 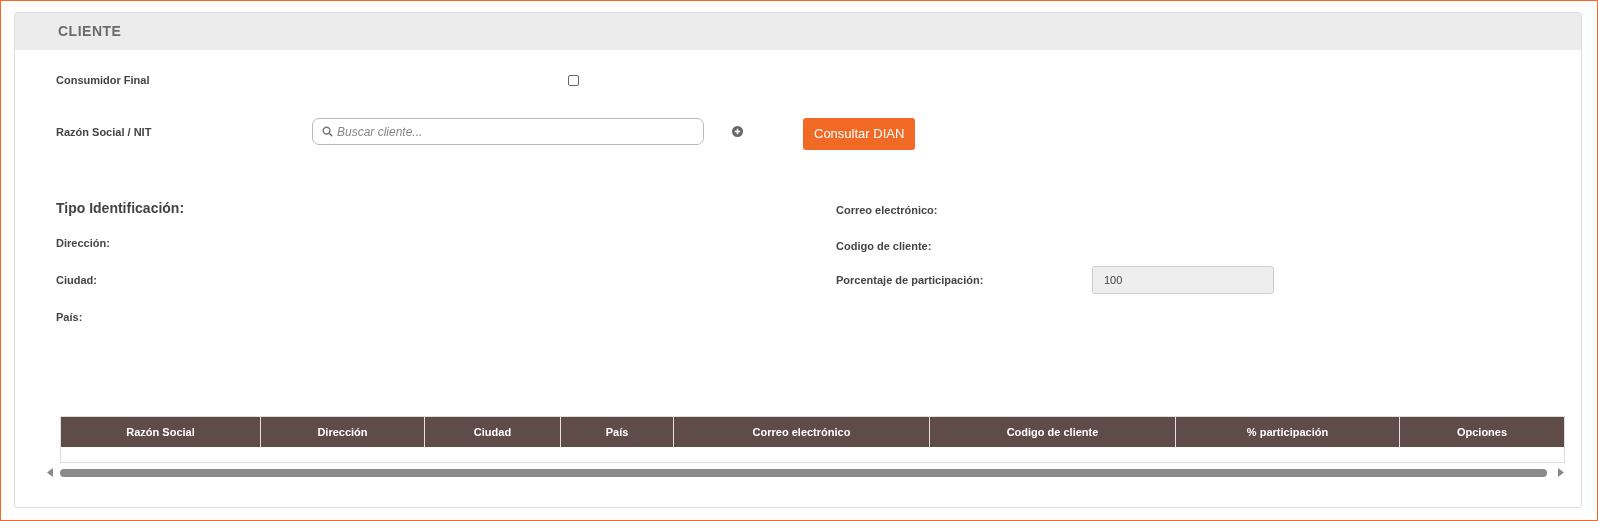 I want to click on column-header: Ciudad, so click(x=493, y=432).